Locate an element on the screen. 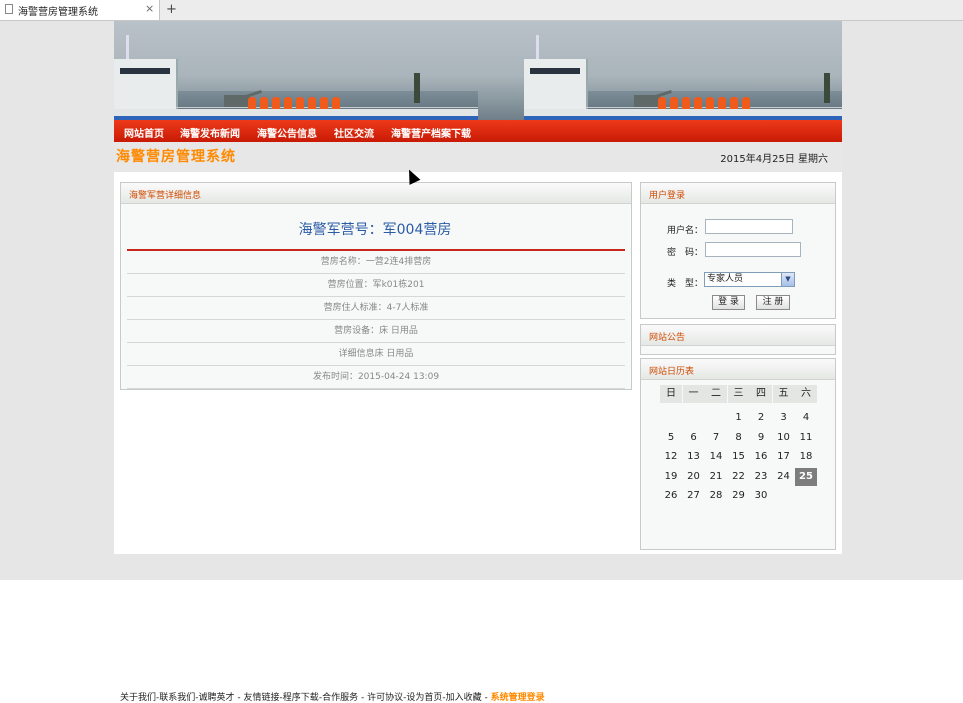  calendar-day: 1 is located at coordinates (739, 418).